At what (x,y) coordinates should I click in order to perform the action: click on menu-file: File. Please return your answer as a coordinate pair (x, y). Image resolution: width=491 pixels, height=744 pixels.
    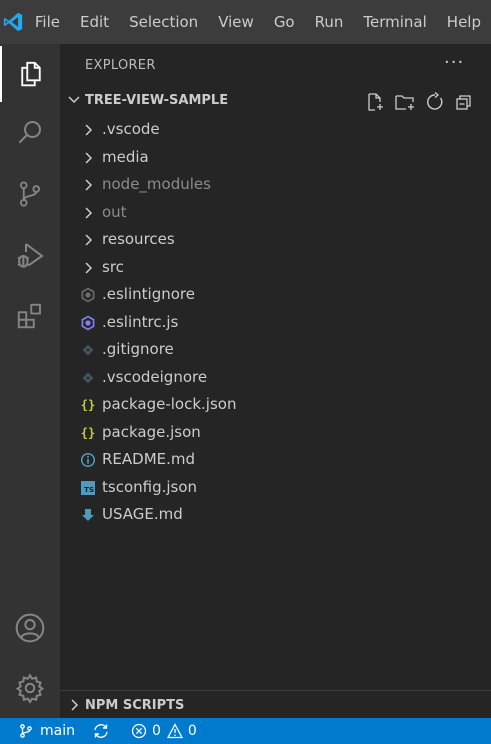
    Looking at the image, I should click on (48, 22).